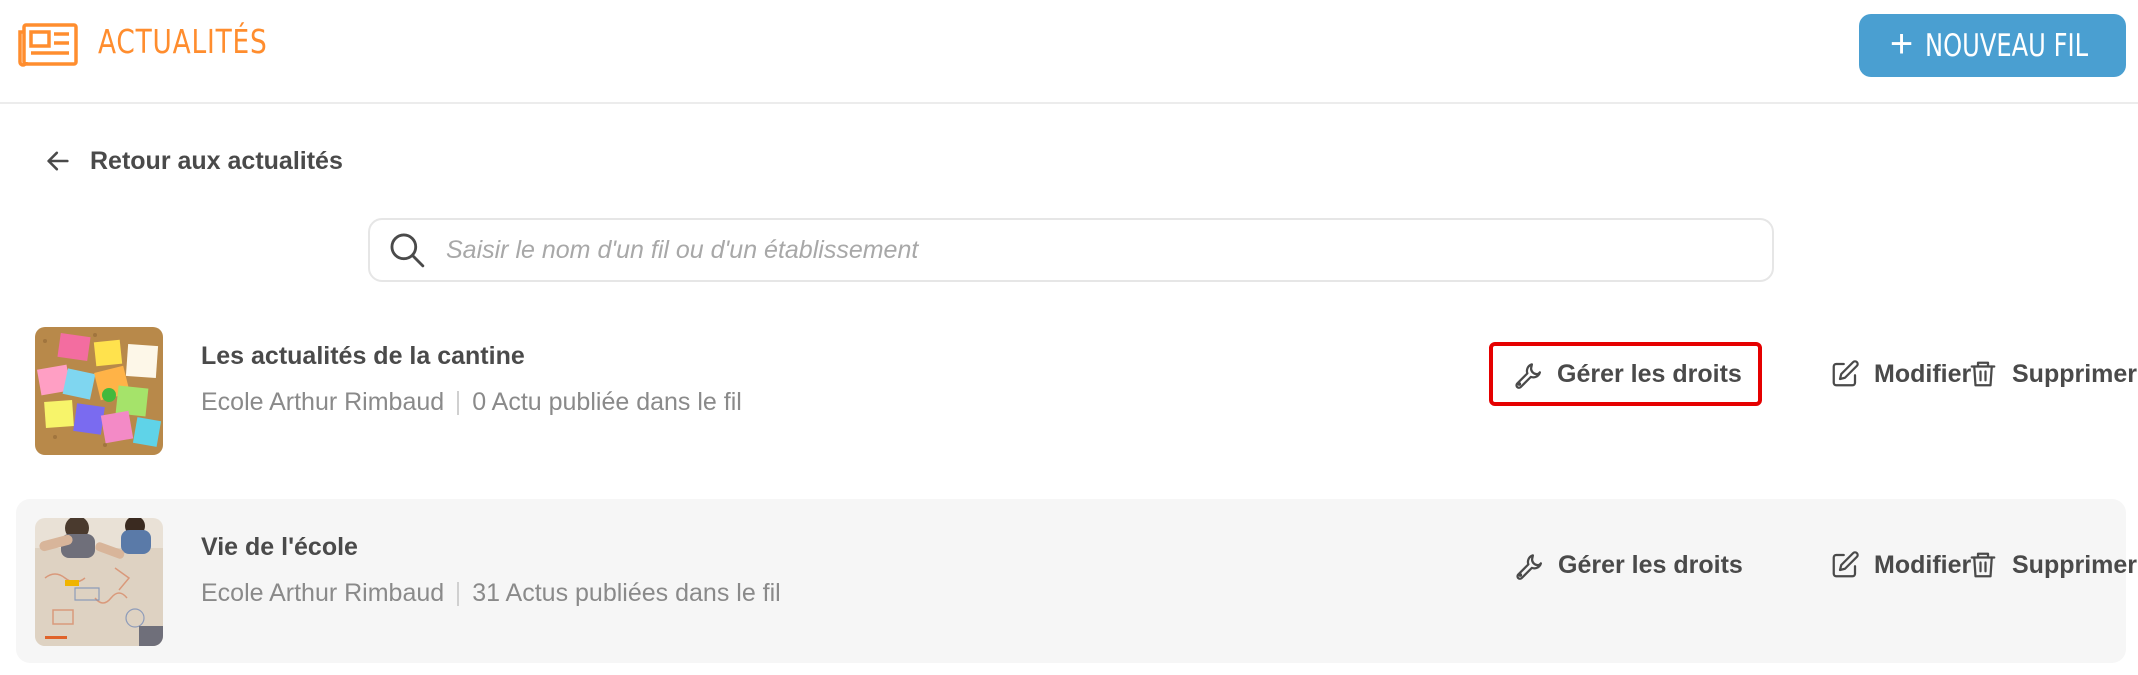 The height and width of the screenshot is (675, 2138). I want to click on new-thread-button-label: NOUVEAU FIL, so click(2007, 45).